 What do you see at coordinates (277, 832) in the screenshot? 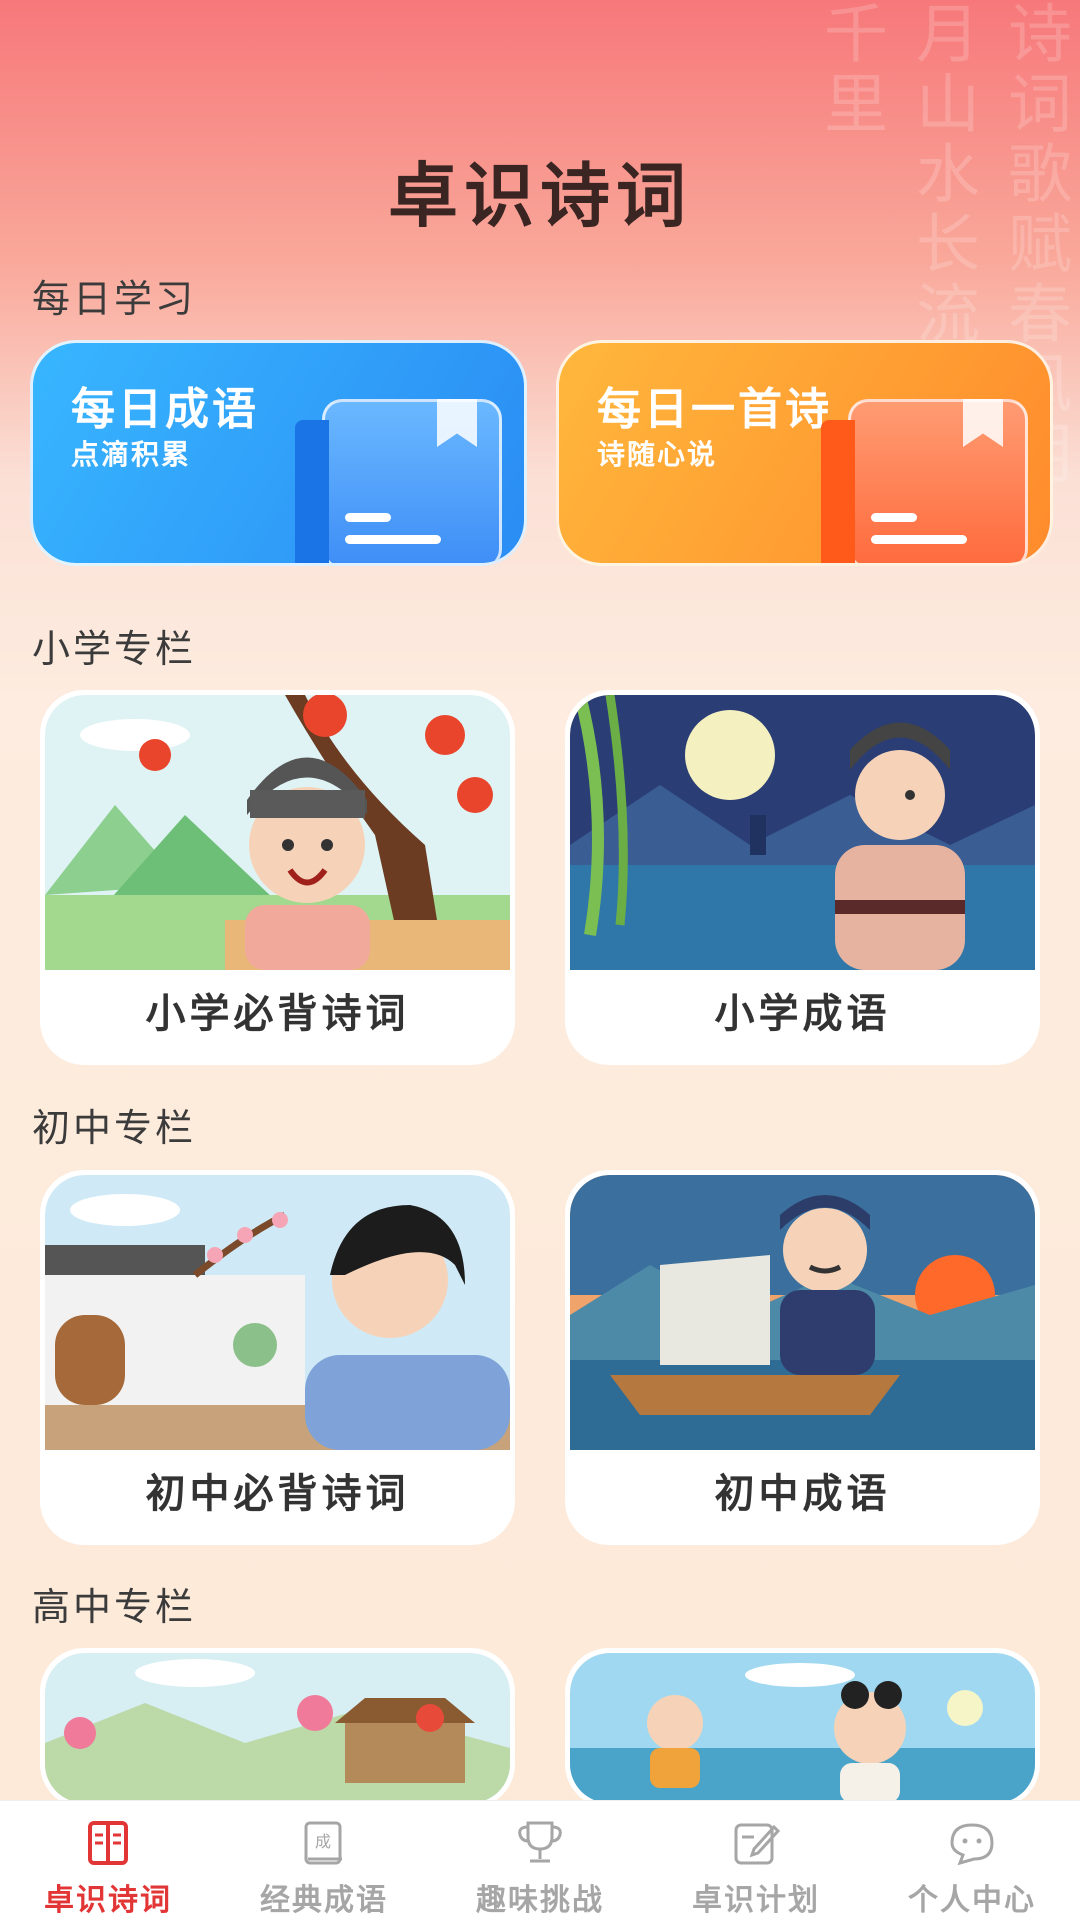
I see `primary-poetry-illustration` at bounding box center [277, 832].